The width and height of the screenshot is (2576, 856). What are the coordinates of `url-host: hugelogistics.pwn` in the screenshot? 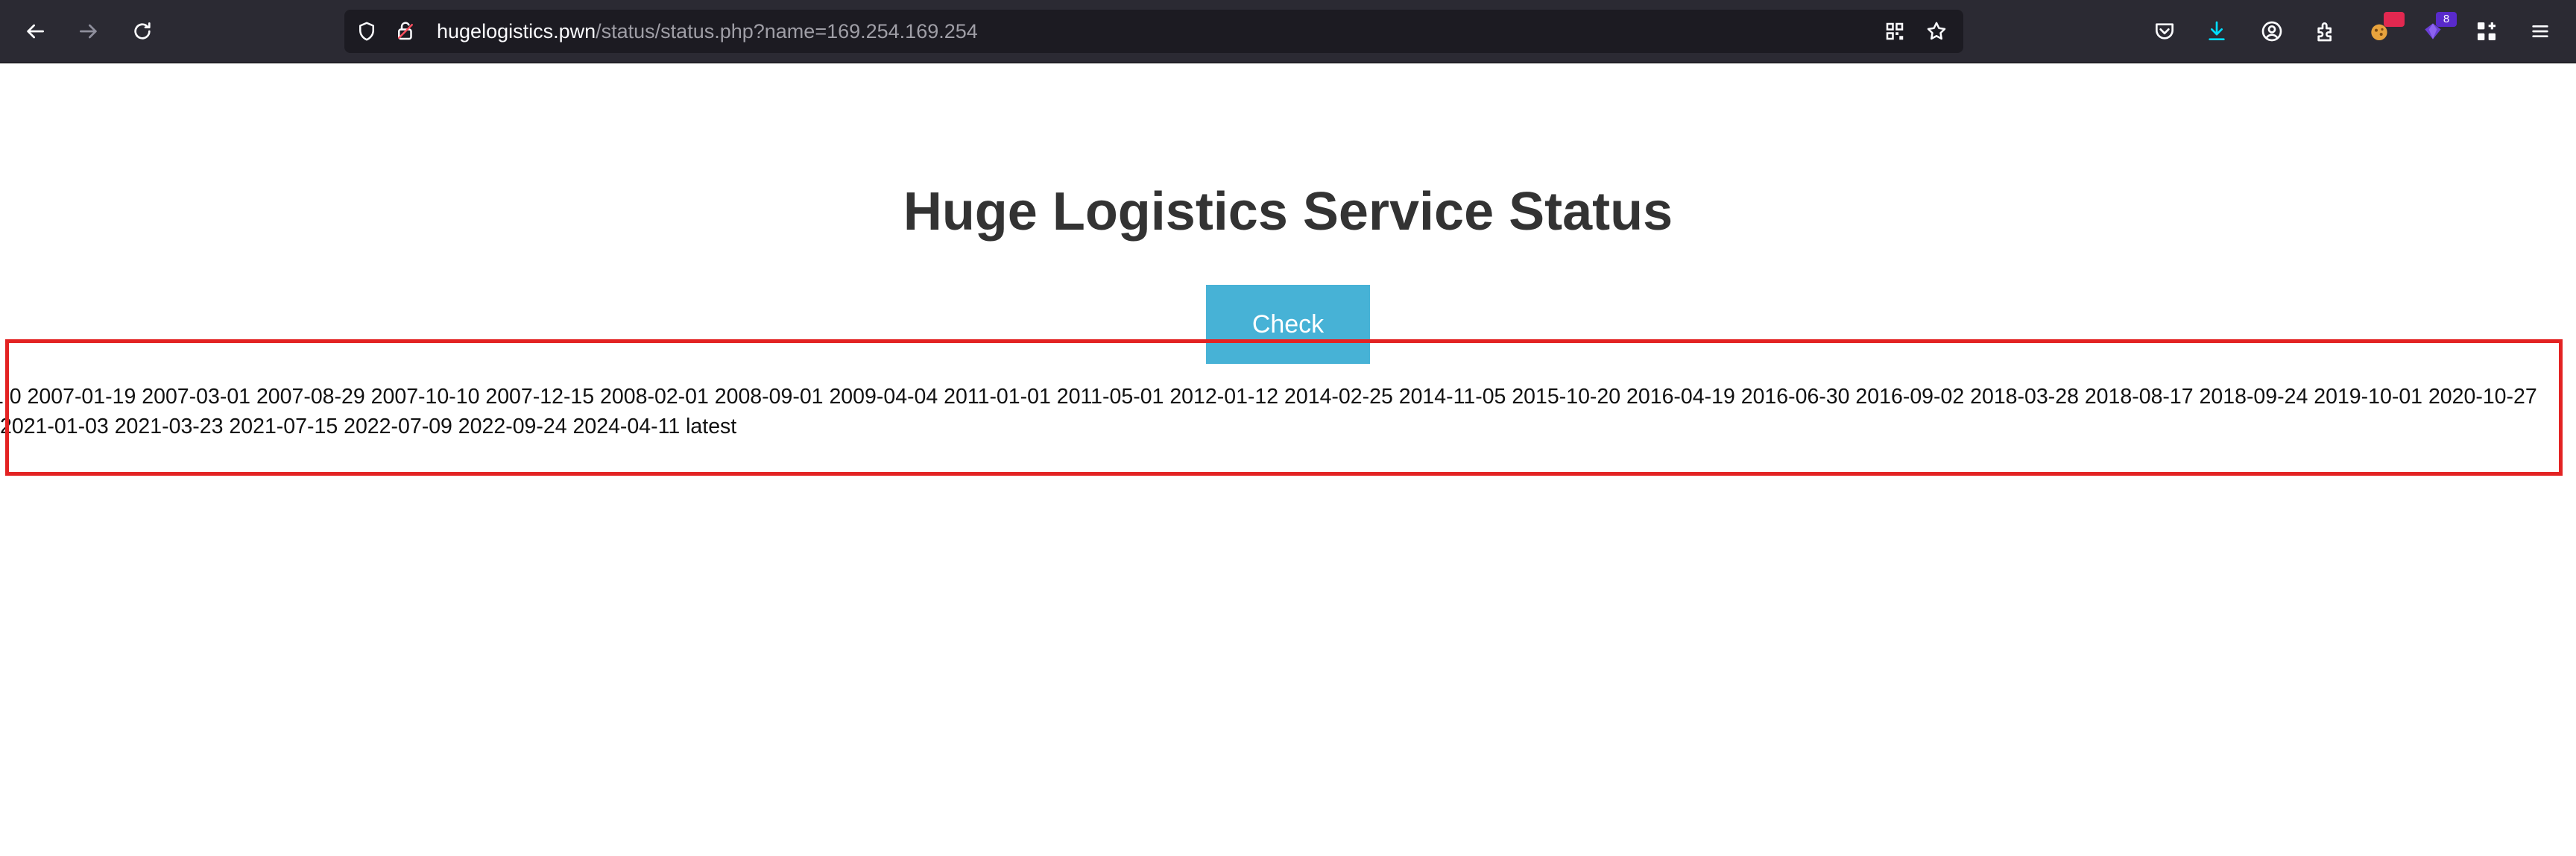 It's located at (516, 32).